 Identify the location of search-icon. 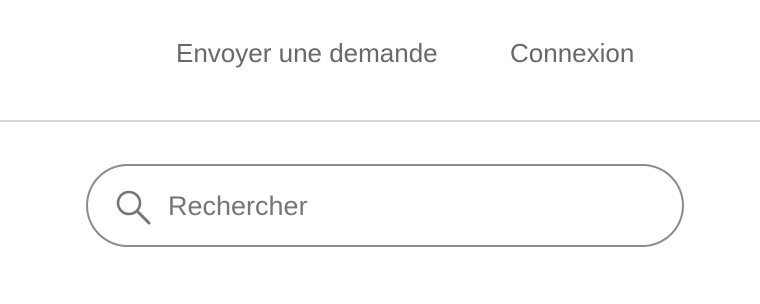
(134, 208).